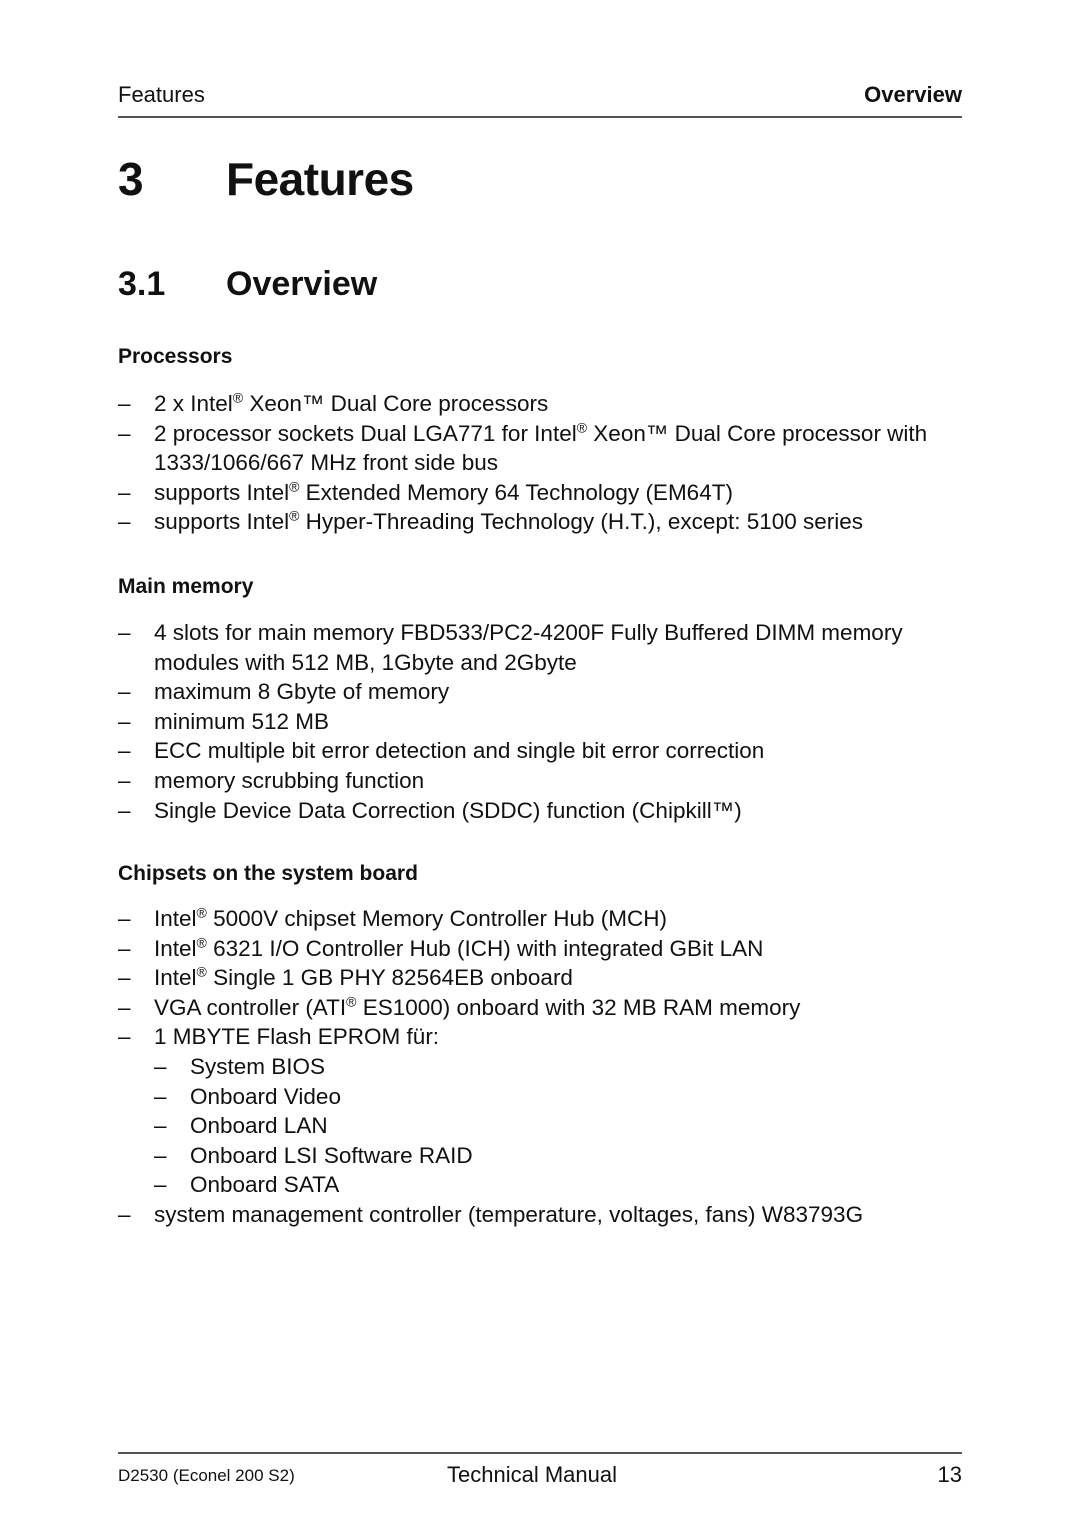 This screenshot has width=1080, height=1526. Describe the element at coordinates (161, 94) in the screenshot. I see `header-chapter: Features` at that location.